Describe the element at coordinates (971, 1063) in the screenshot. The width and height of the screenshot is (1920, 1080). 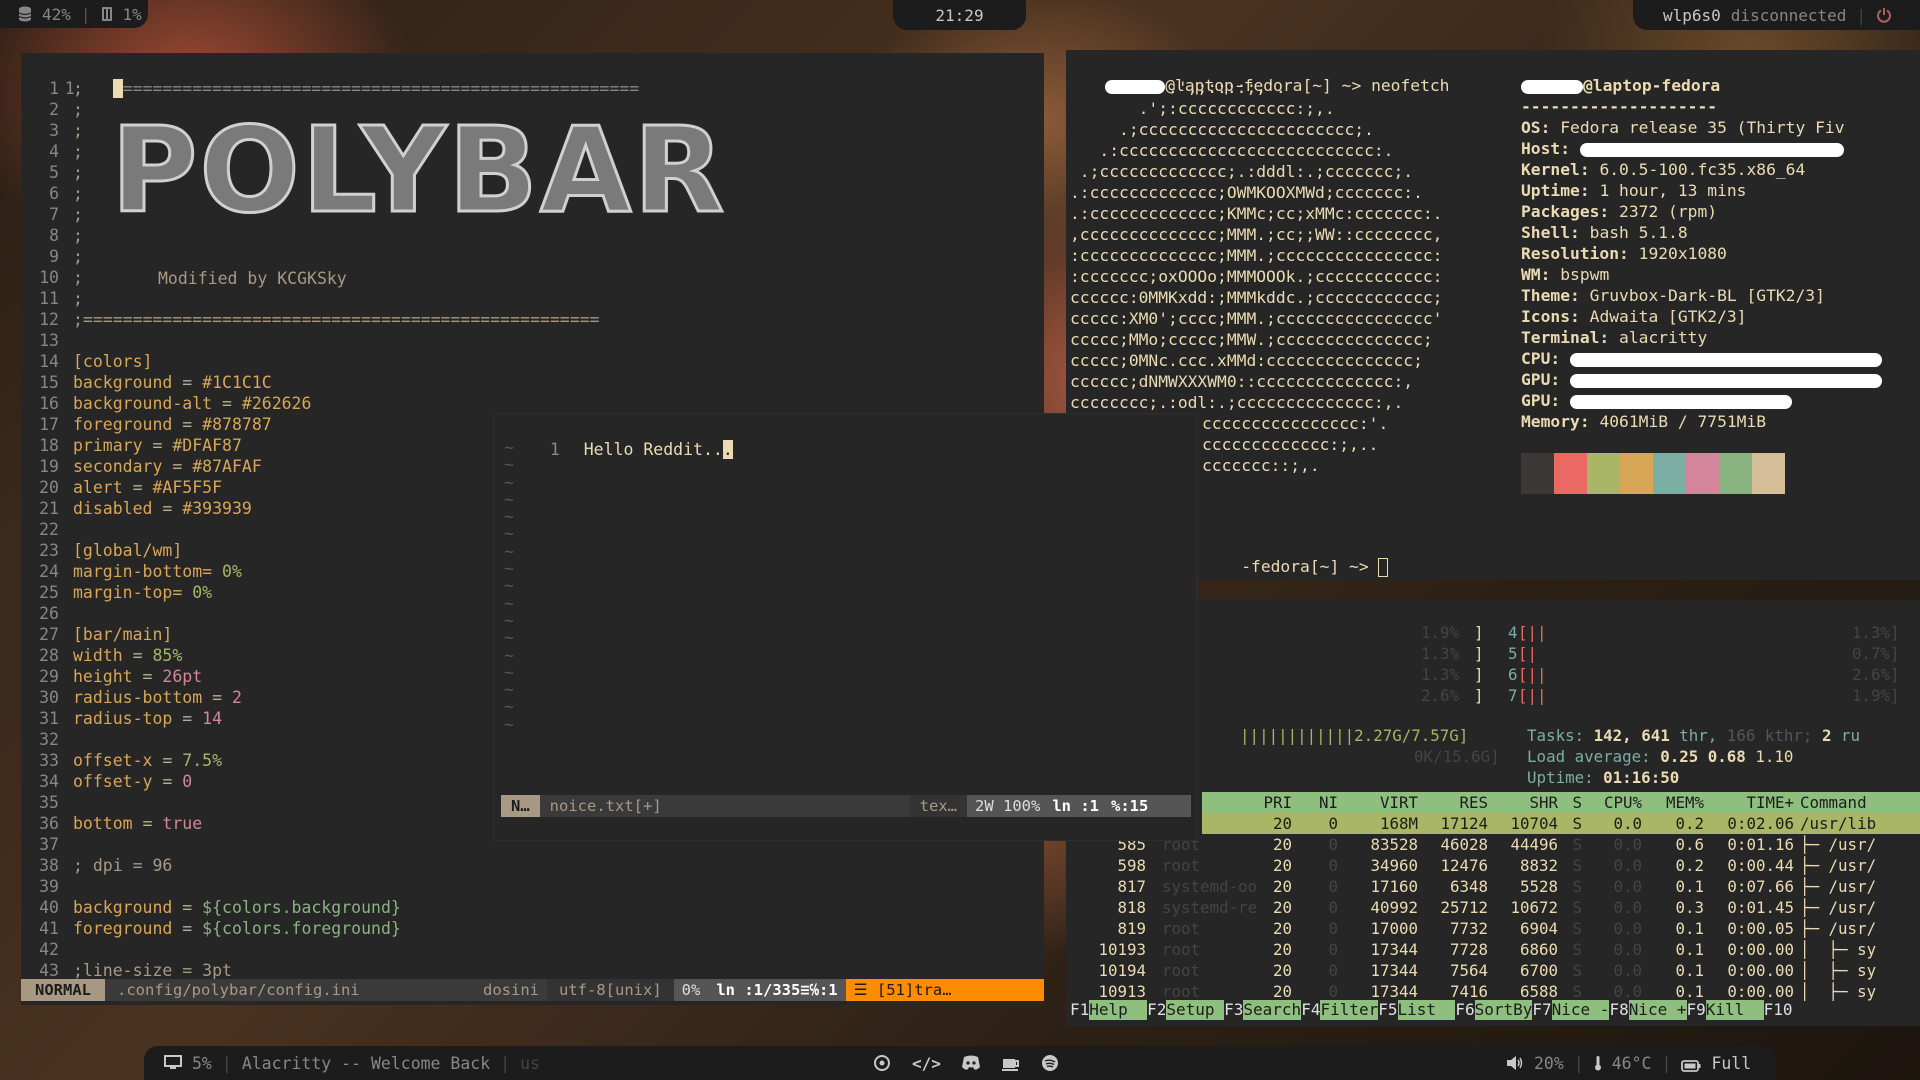
I see `discord-icon` at that location.